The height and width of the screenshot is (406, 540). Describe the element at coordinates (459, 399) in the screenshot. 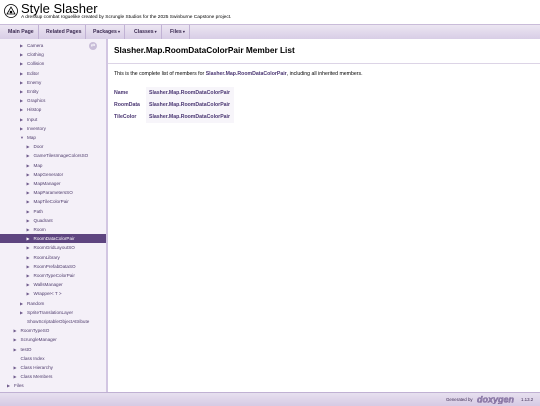

I see `generated-by-label: Generated by` at that location.